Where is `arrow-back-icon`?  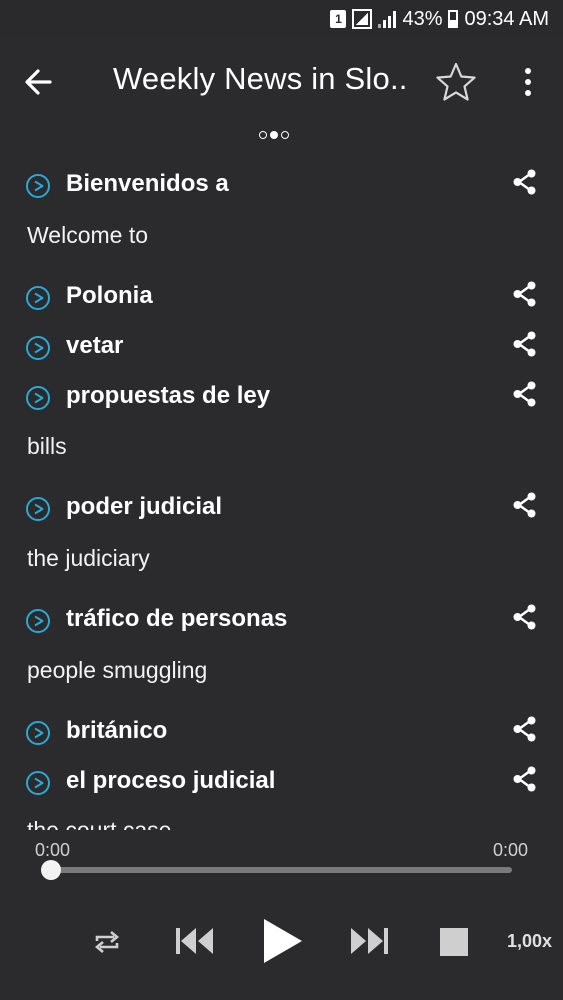
arrow-back-icon is located at coordinates (38, 82).